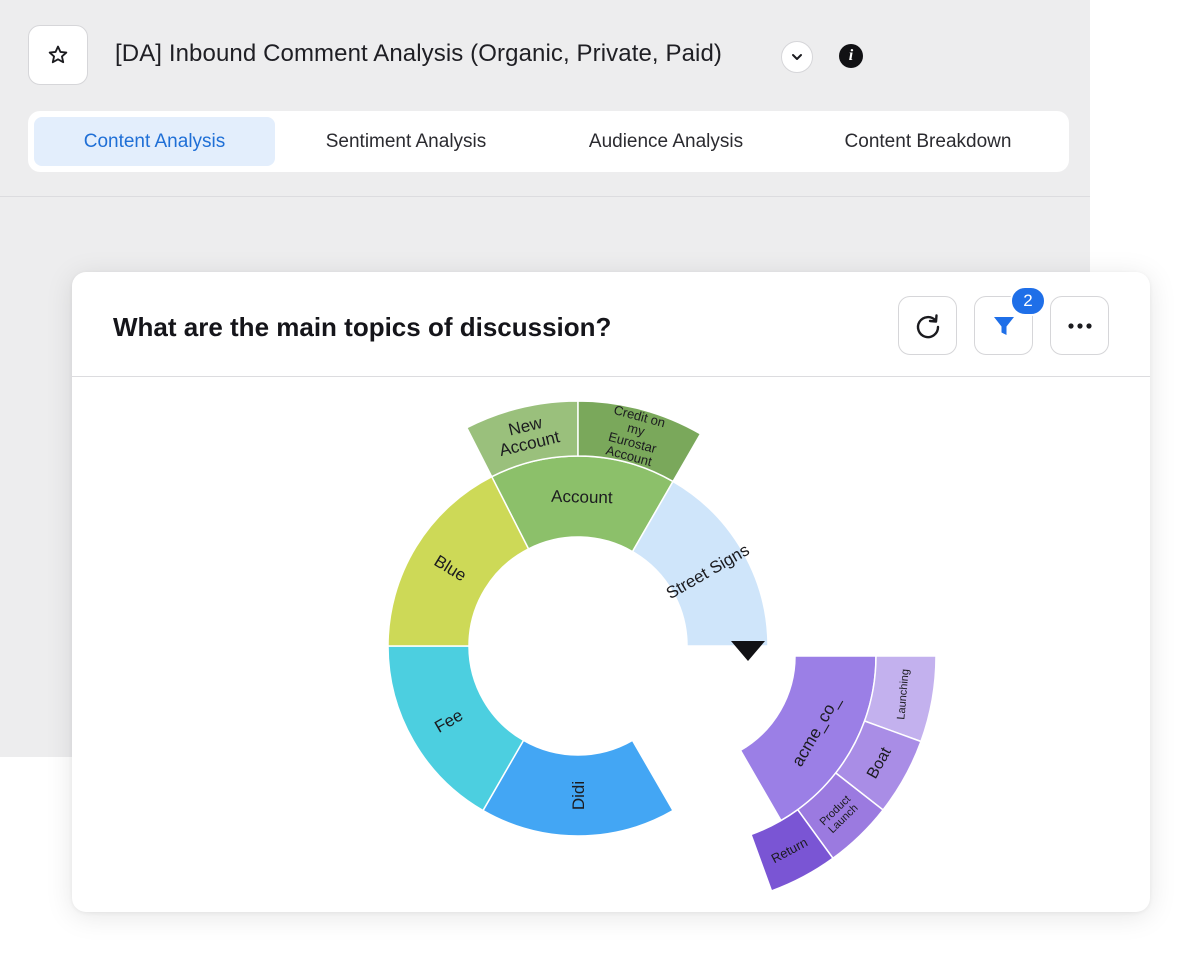 The width and height of the screenshot is (1190, 955). Describe the element at coordinates (582, 497) in the screenshot. I see `sunburst-label-account: Account` at that location.